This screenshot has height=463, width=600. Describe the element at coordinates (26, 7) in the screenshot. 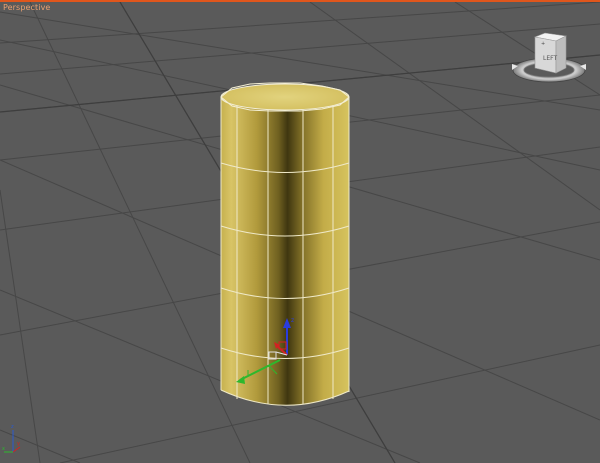

I see `viewport-label: Perspective` at that location.